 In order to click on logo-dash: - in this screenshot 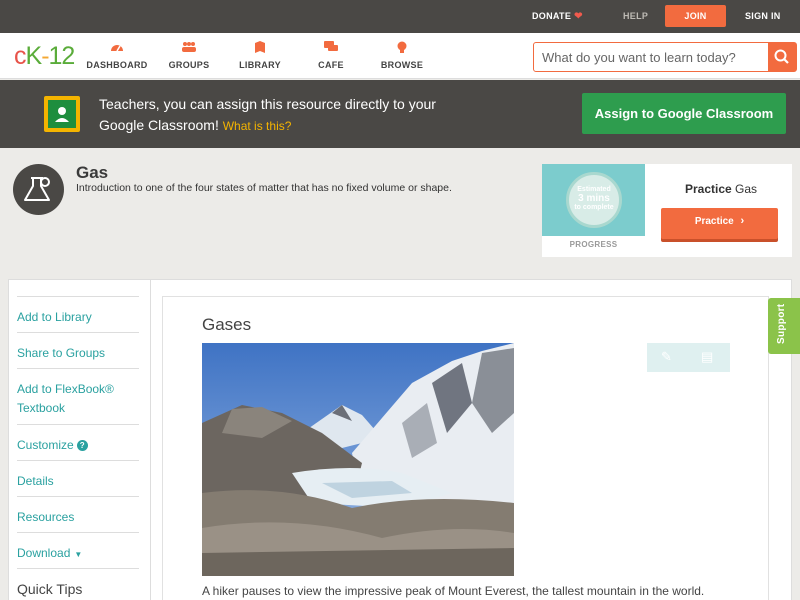, I will do `click(45, 56)`.